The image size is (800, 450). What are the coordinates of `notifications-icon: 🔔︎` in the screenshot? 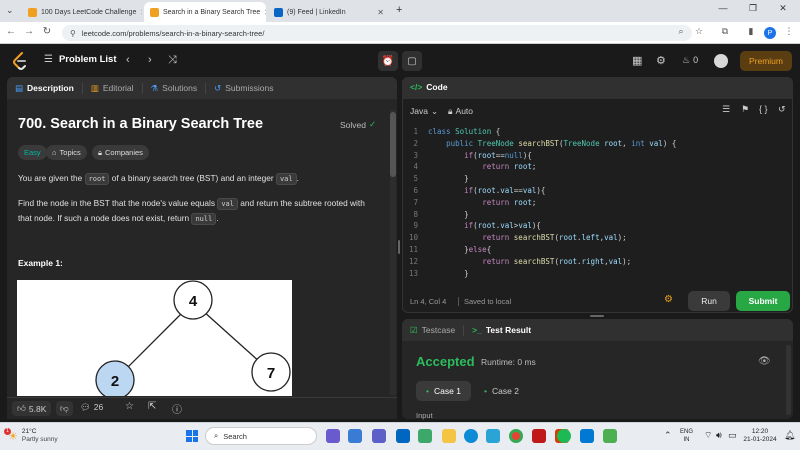 It's located at (789, 435).